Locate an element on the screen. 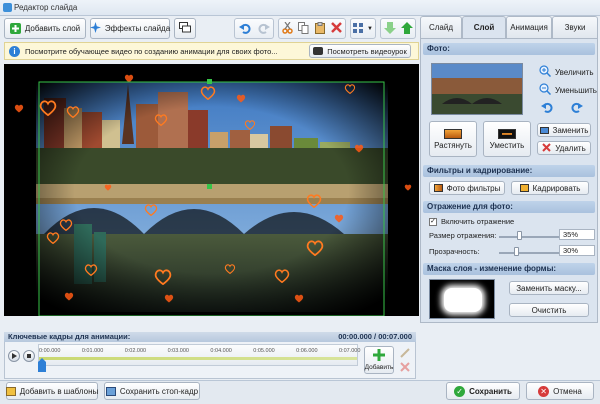 Image resolution: width=600 pixels, height=404 pixels. stretch-button: Растянуть is located at coordinates (453, 139).